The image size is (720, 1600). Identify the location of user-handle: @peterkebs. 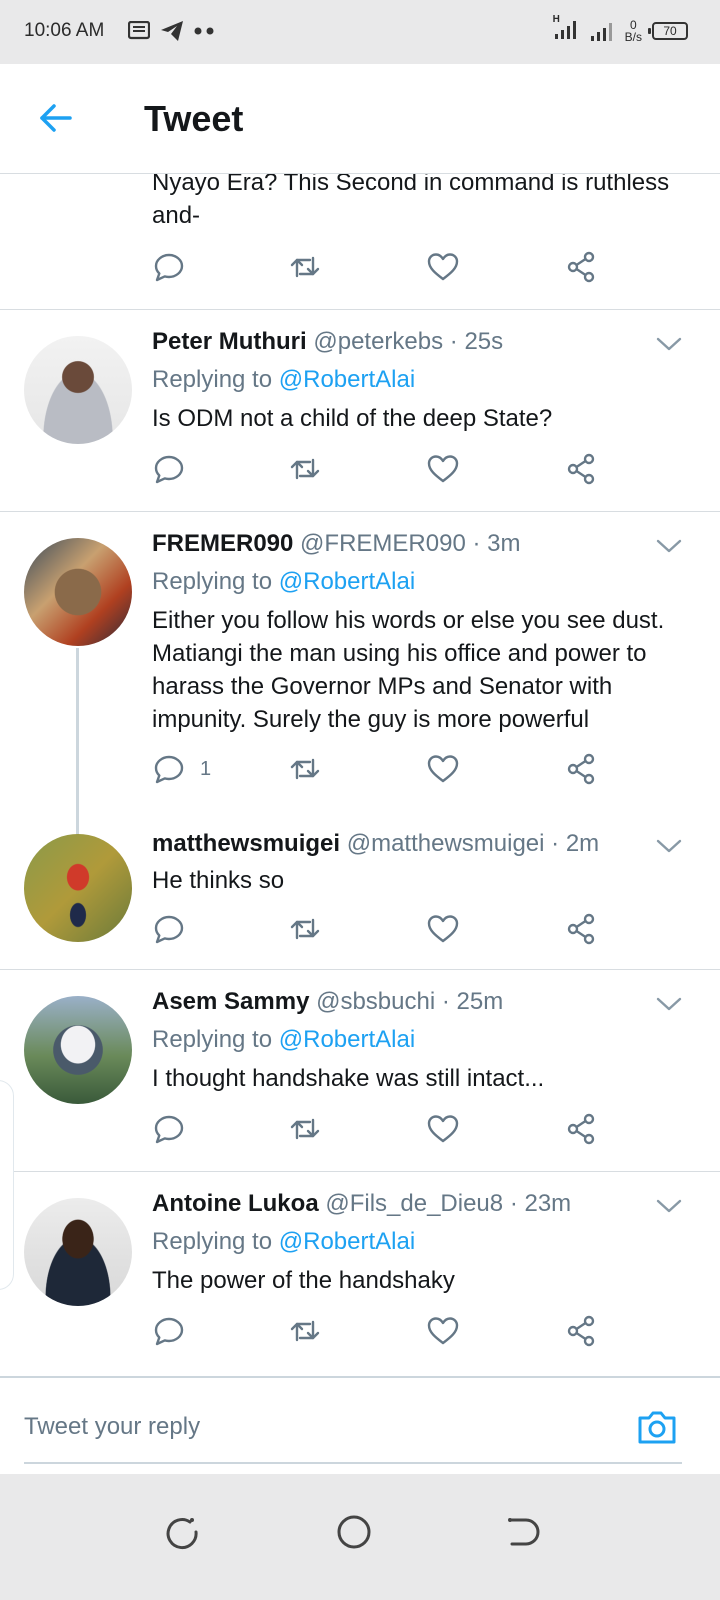
(378, 341).